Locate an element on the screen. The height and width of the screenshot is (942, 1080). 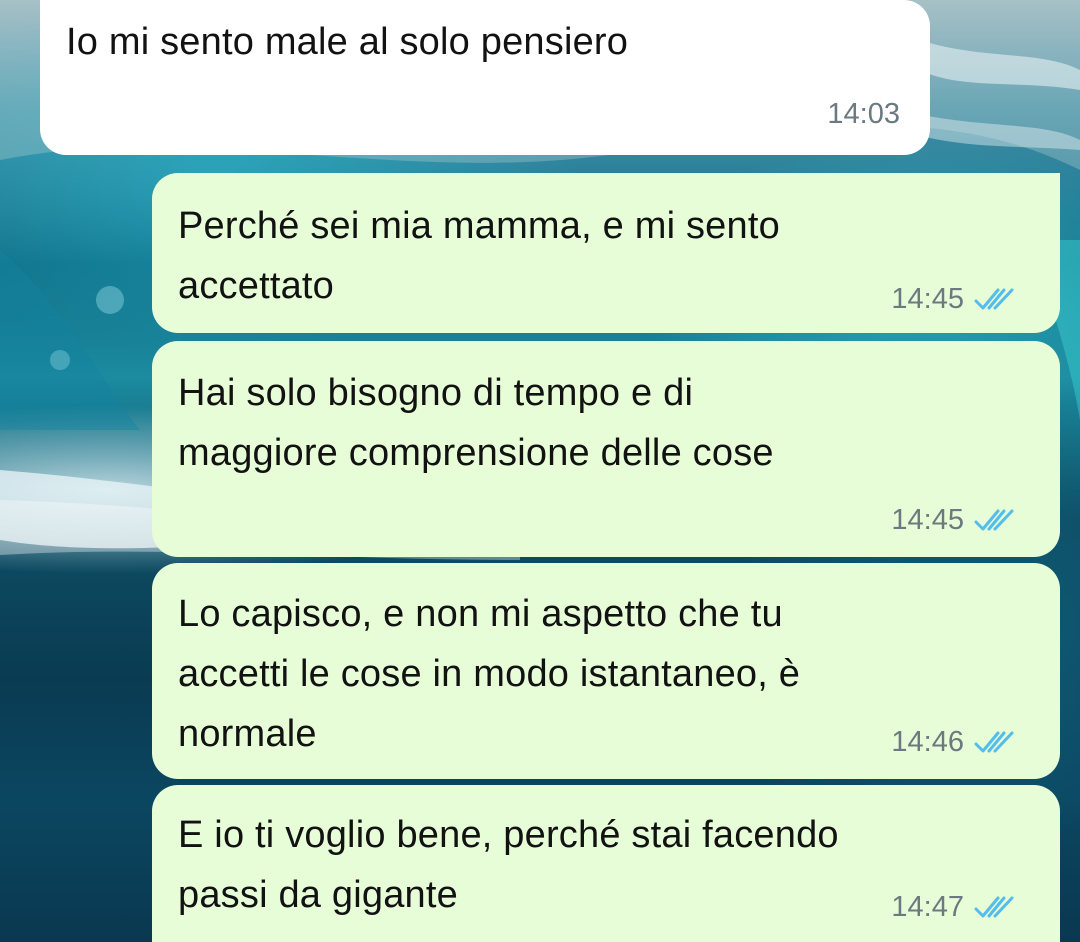
message-meta: 14:47 is located at coordinates (953, 907).